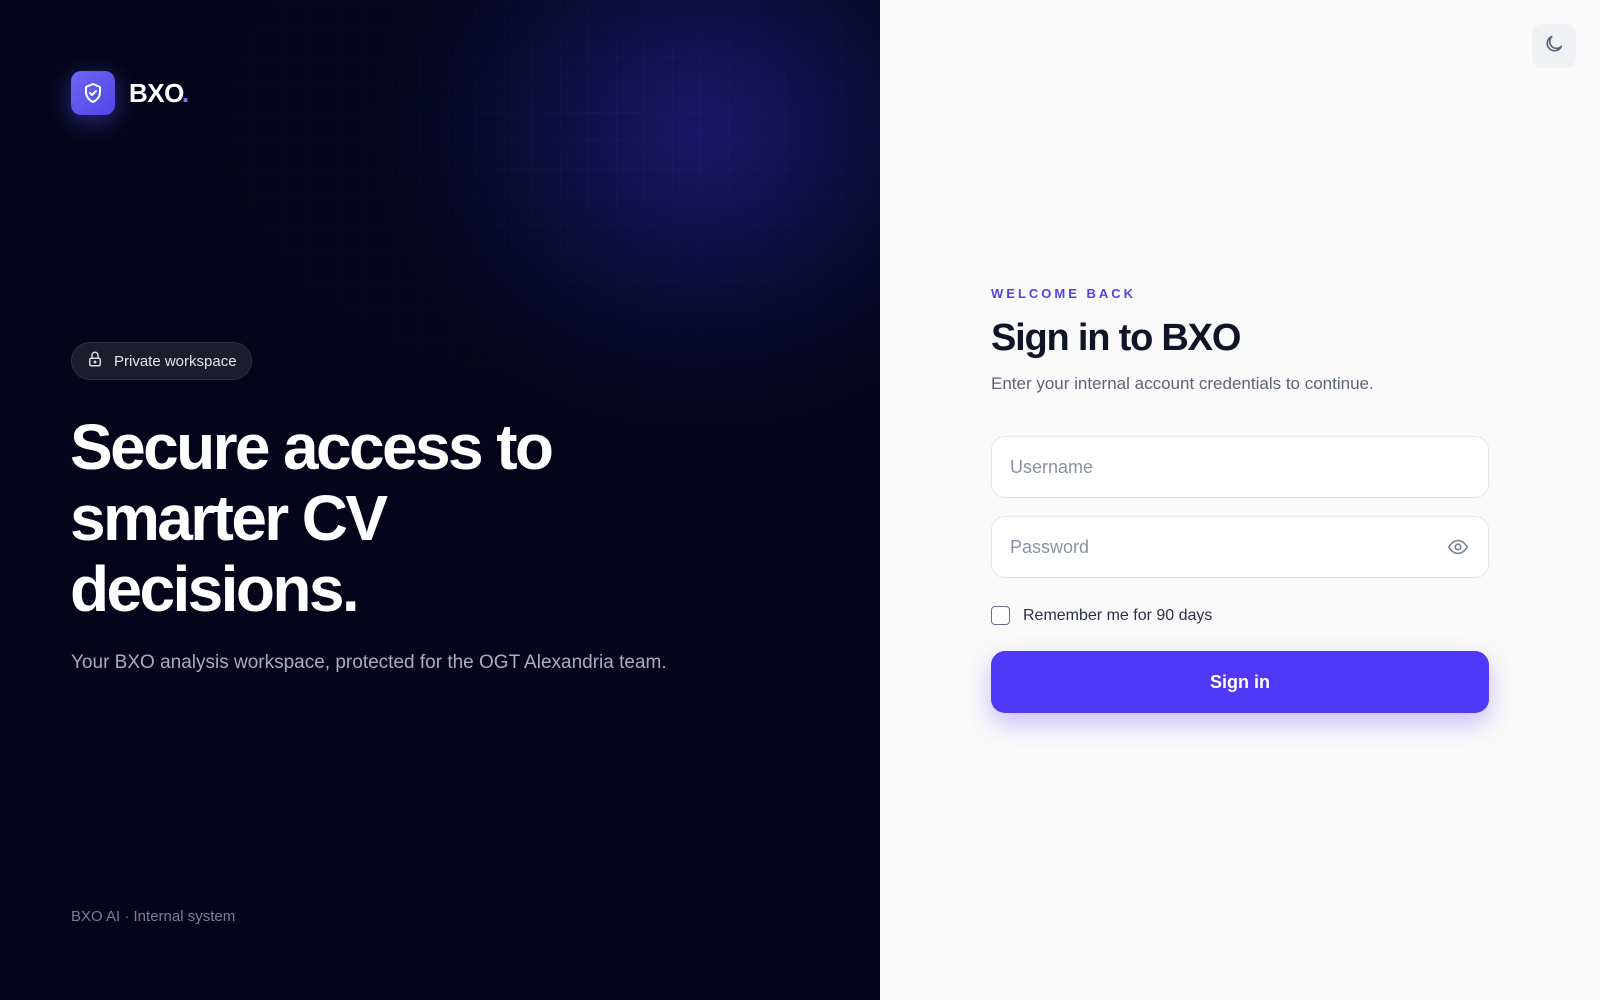 This screenshot has height=1000, width=1600. I want to click on brand-name: BXO, so click(156, 92).